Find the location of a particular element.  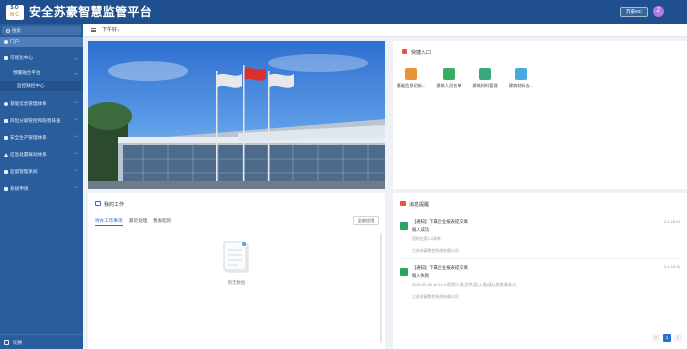

document-icon is located at coordinates (411, 74).